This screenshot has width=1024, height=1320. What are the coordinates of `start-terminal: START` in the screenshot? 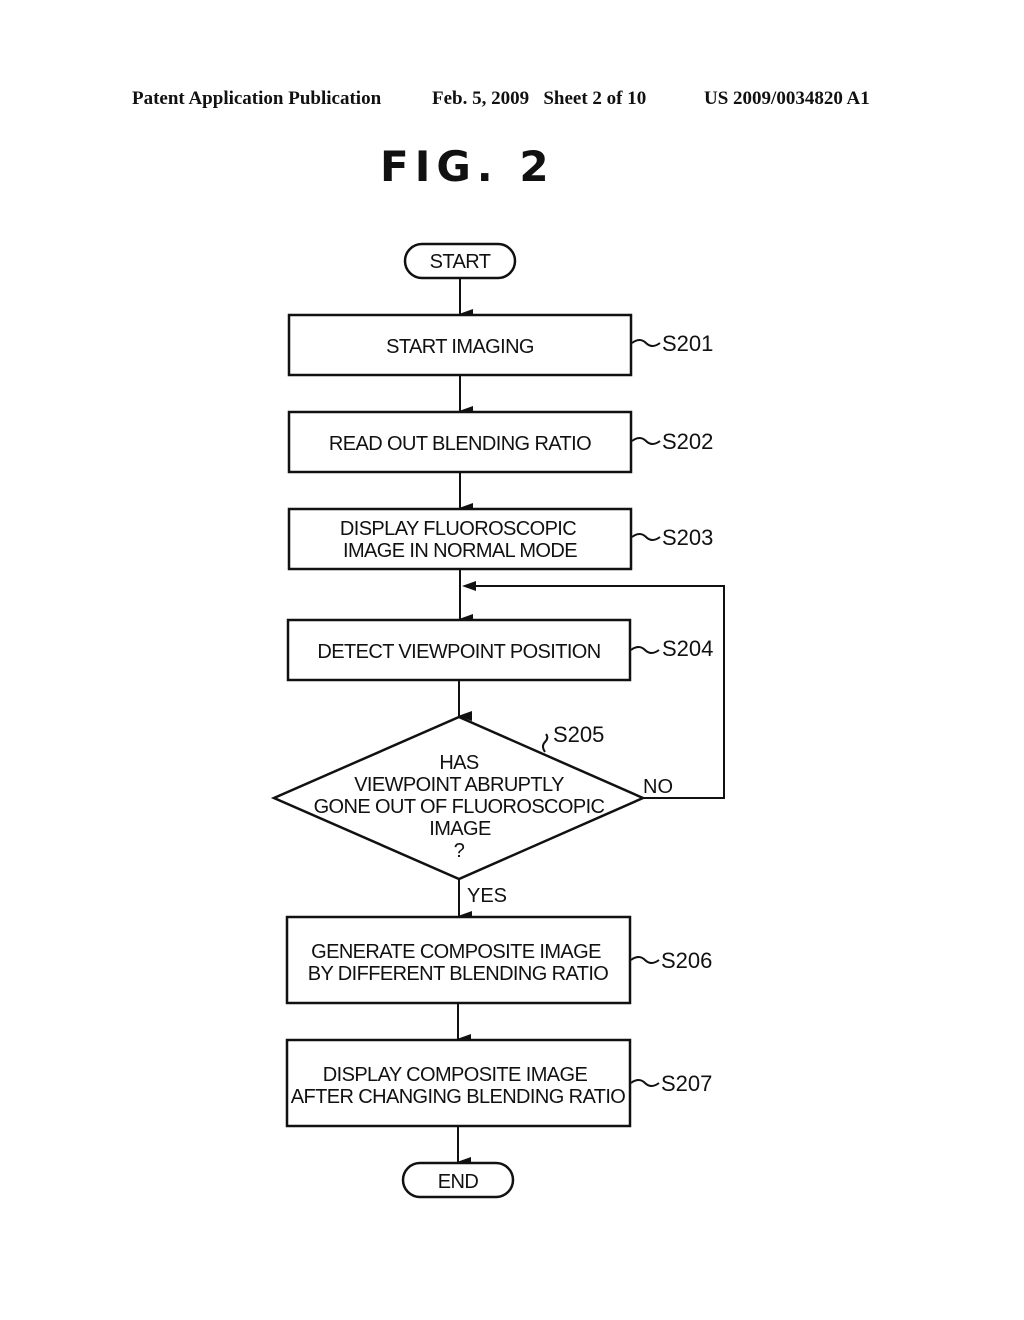 It's located at (460, 261).